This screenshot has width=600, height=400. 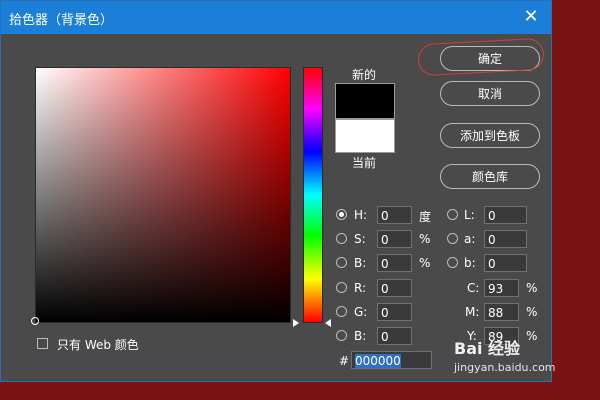 I want to click on watermark-url: jingyan.baidu.com, so click(x=505, y=367).